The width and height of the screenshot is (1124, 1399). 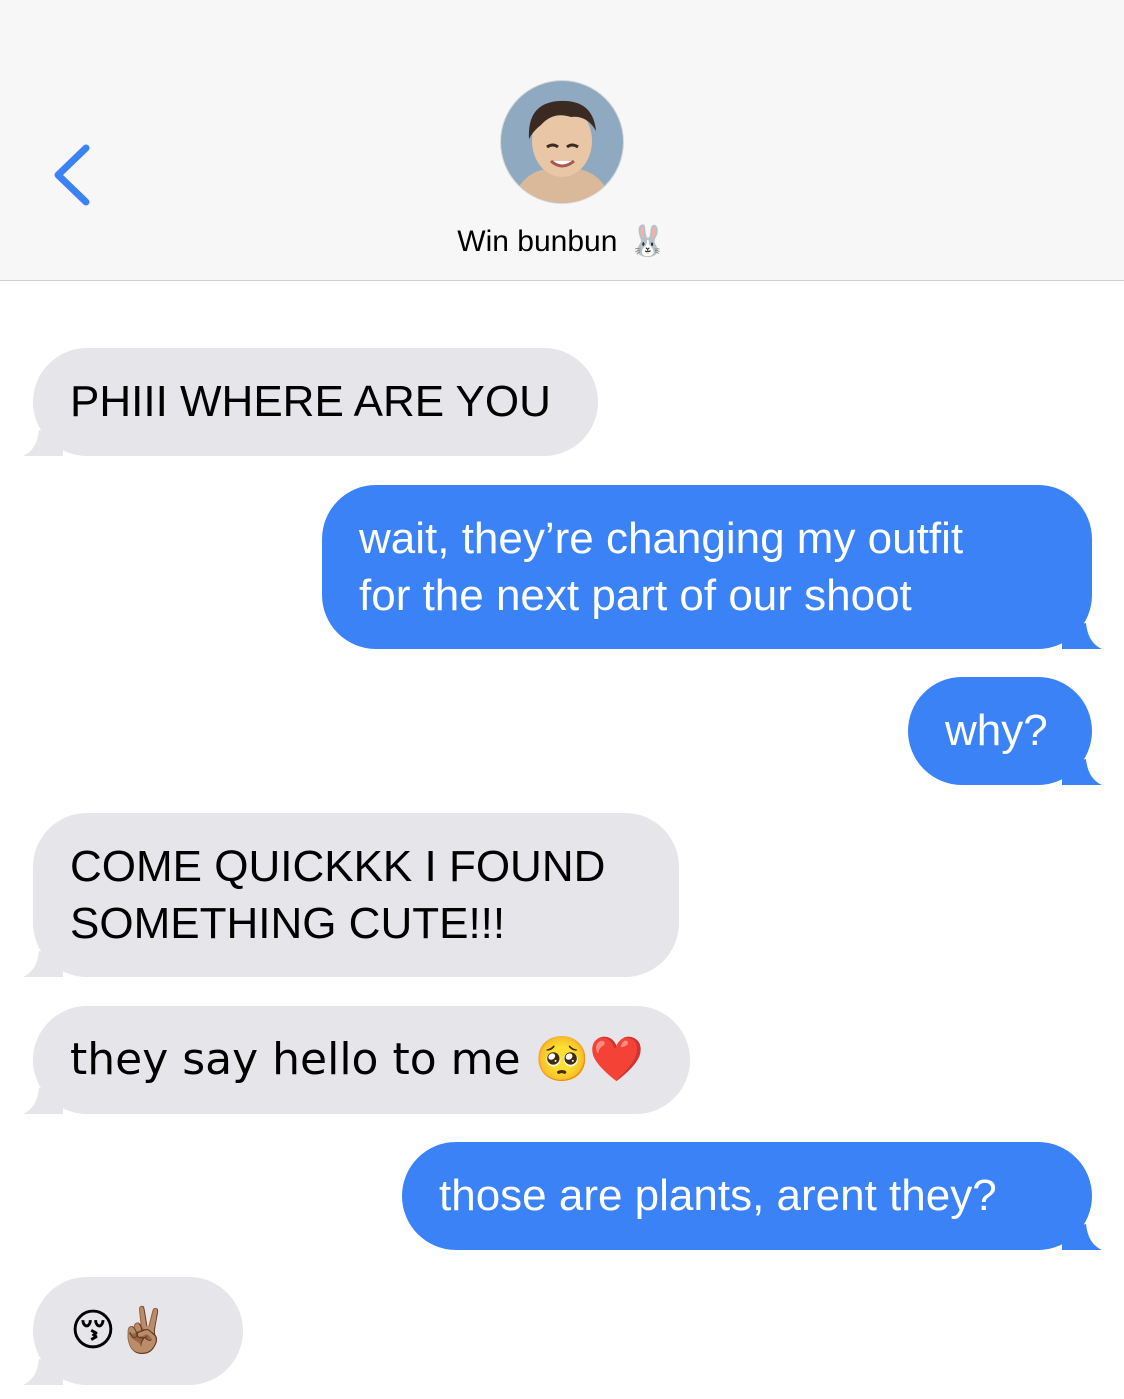 I want to click on message-text: why?, so click(x=996, y=730).